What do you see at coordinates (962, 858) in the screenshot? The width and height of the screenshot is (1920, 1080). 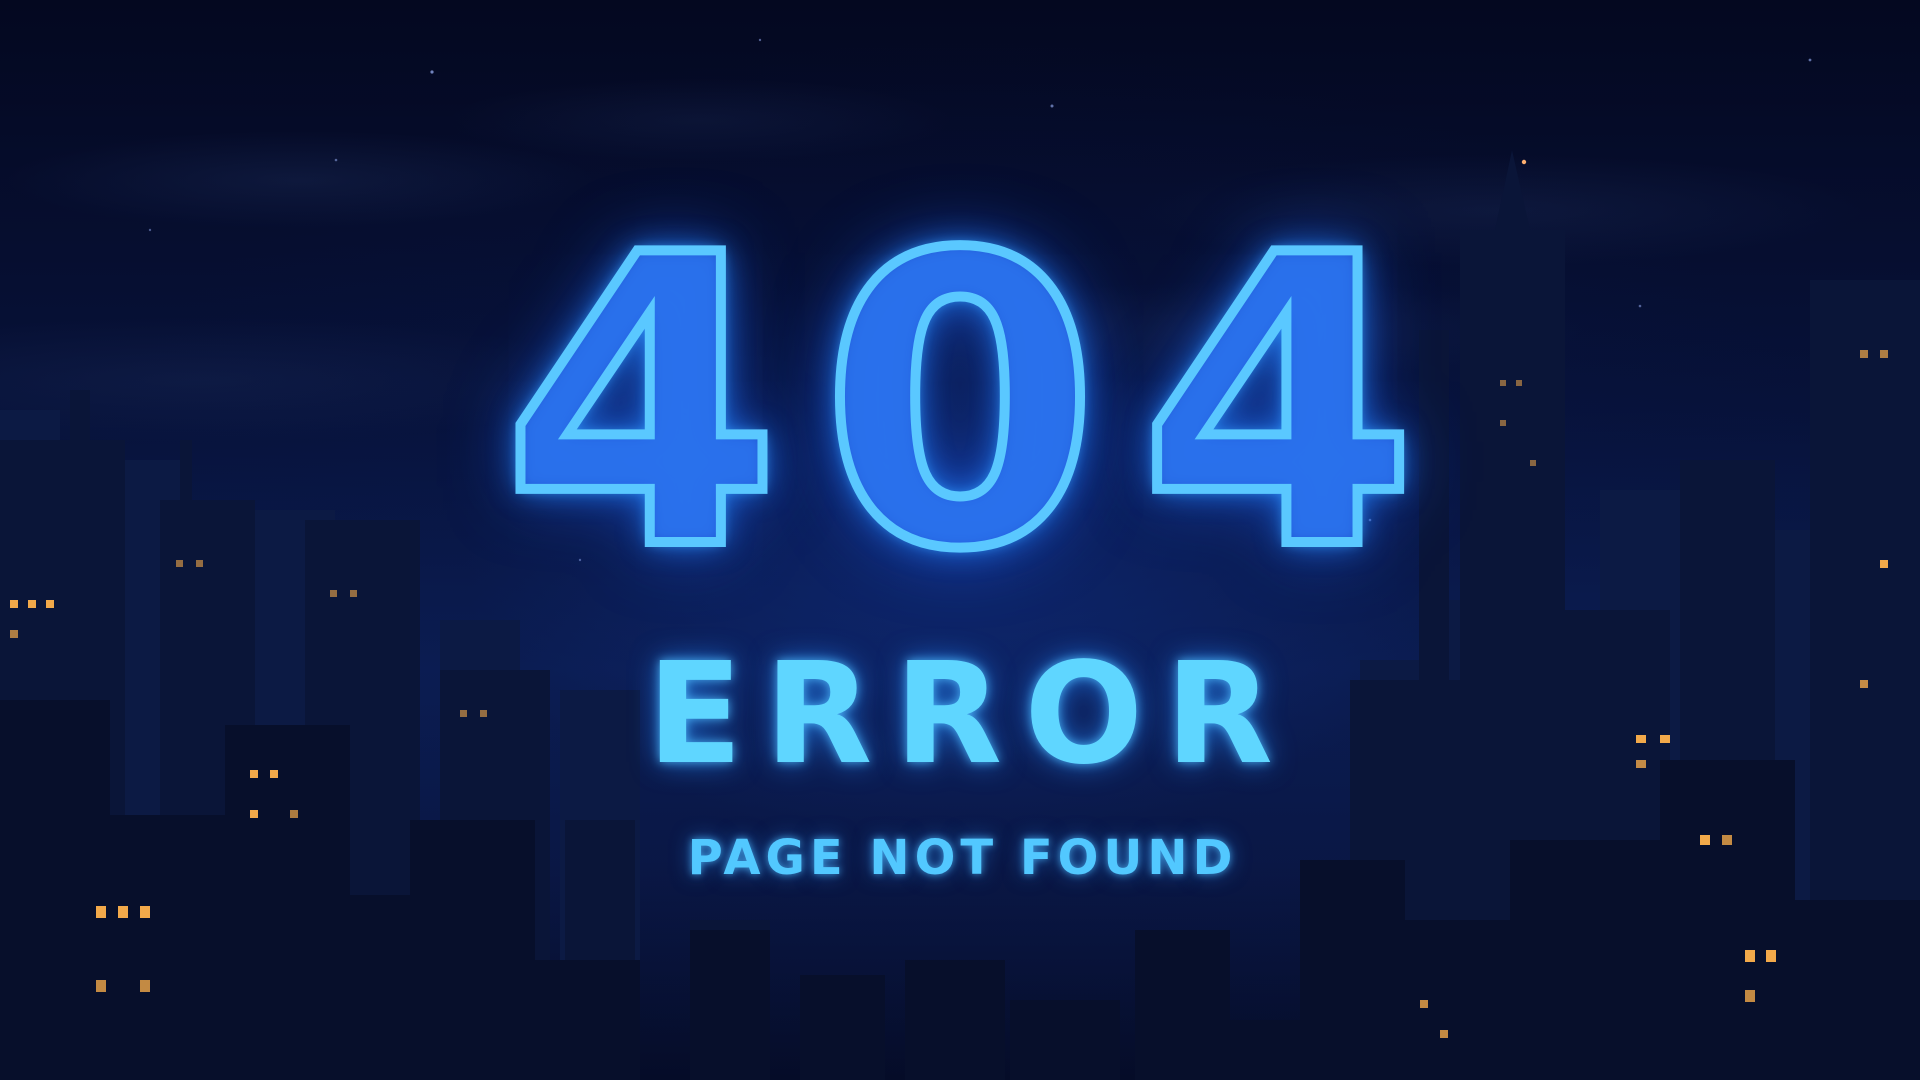 I see `error-subtitle: PAGE NOT FOUND` at bounding box center [962, 858].